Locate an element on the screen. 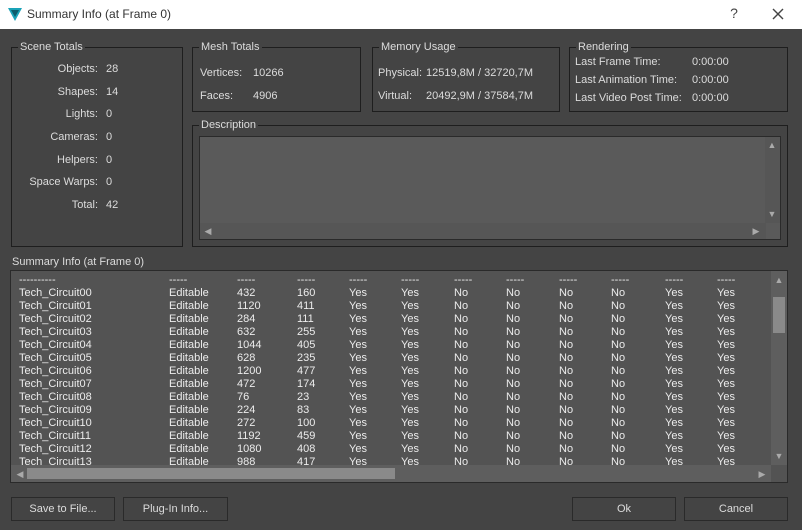 The width and height of the screenshot is (802, 530). description-textarea: ▲ ▼ ◀ ▶ is located at coordinates (490, 188).